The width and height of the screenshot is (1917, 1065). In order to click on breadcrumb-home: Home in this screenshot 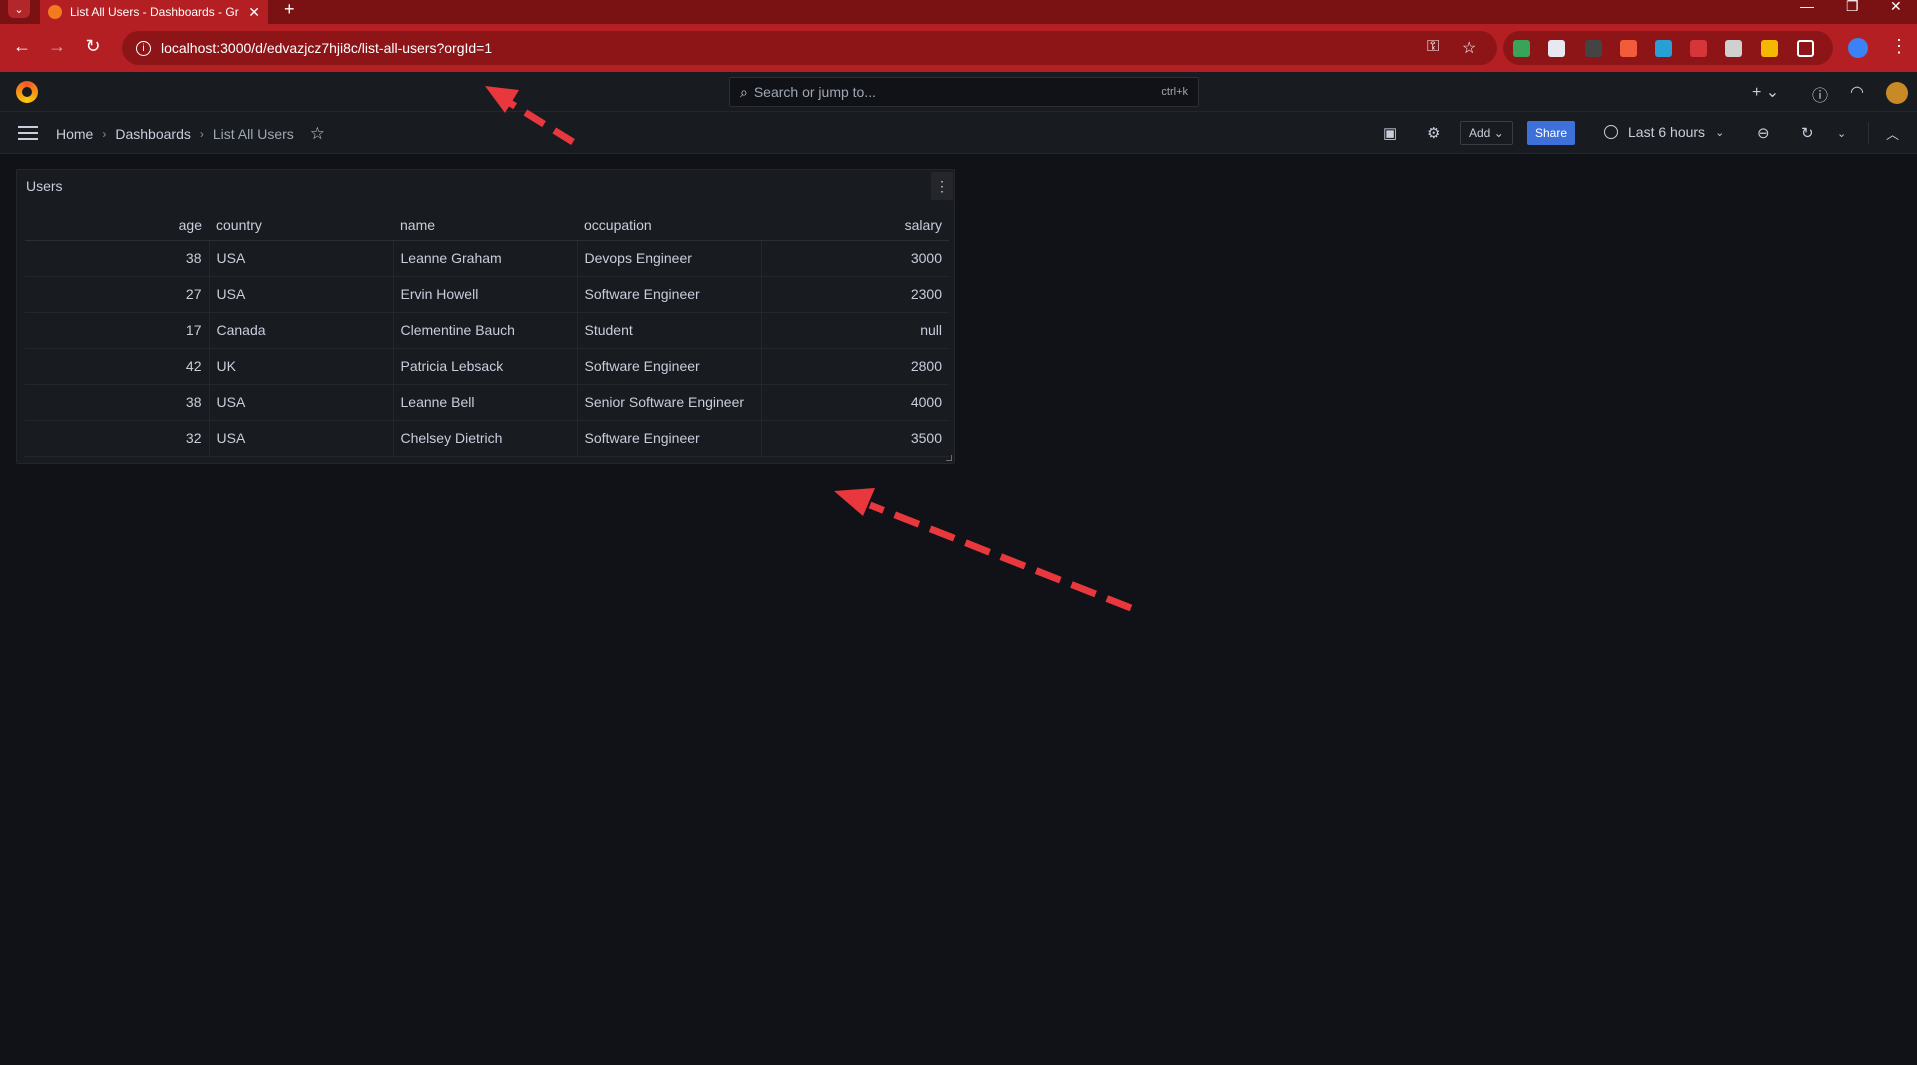, I will do `click(74, 134)`.